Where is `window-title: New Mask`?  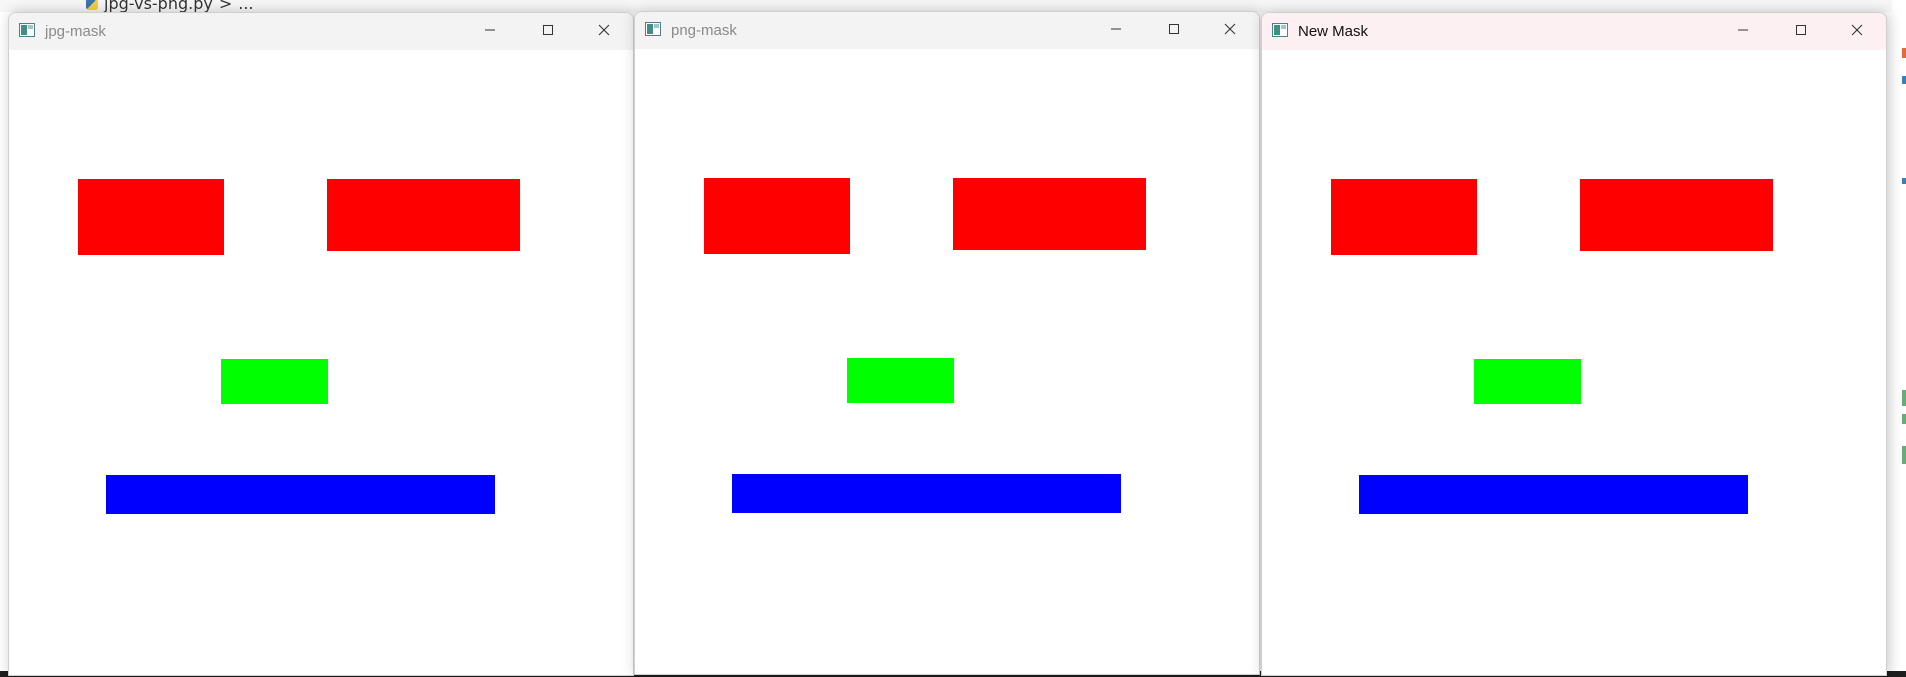
window-title: New Mask is located at coordinates (1333, 31).